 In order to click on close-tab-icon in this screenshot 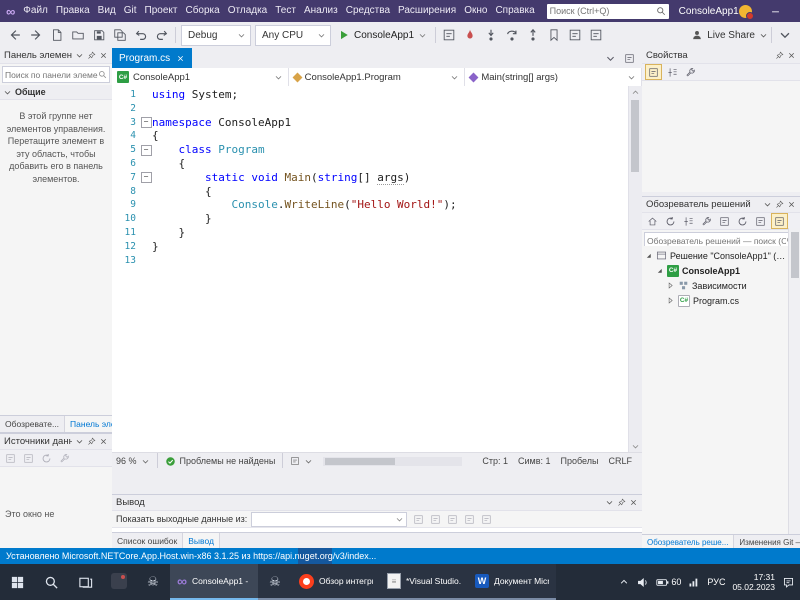, I will do `click(180, 58)`.